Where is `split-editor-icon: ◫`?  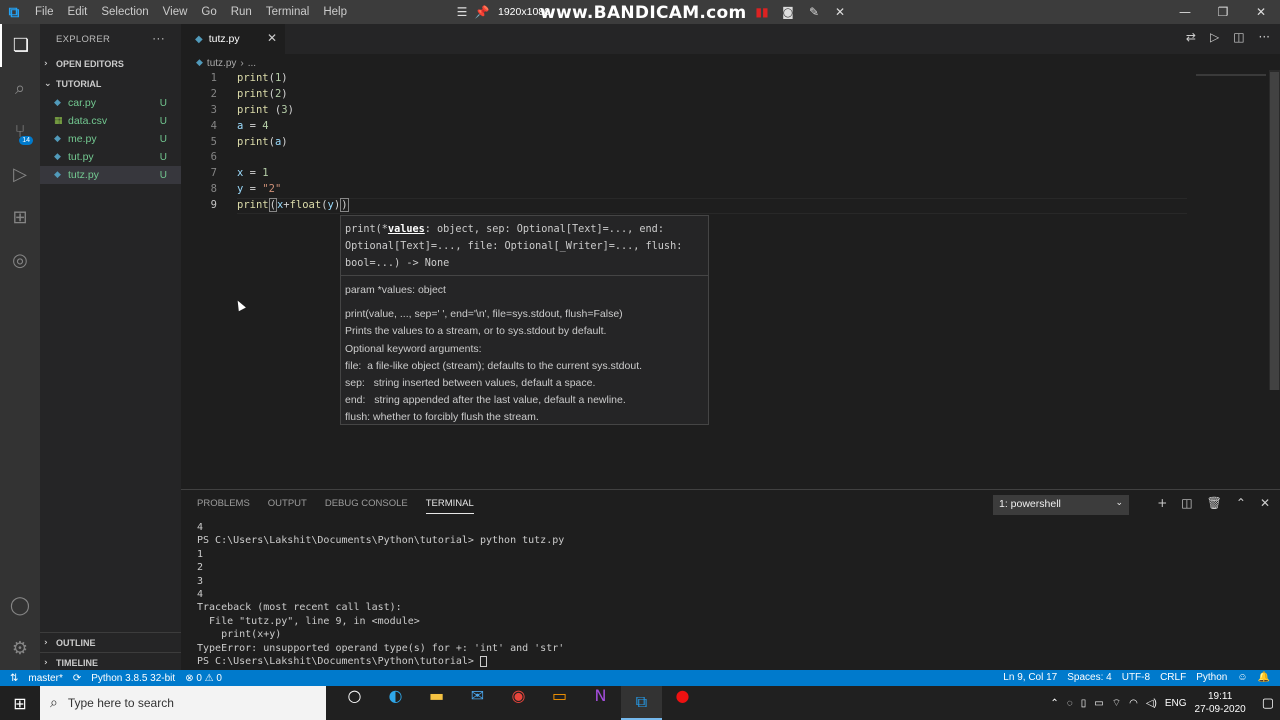
split-editor-icon: ◫ is located at coordinates (1238, 37).